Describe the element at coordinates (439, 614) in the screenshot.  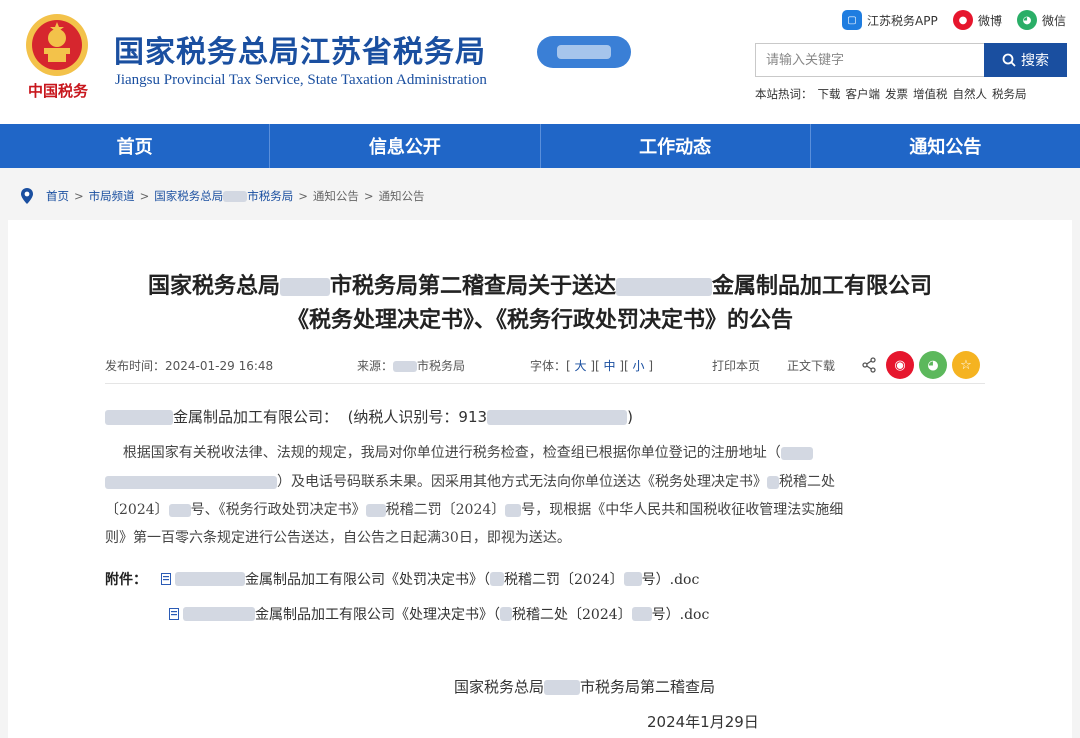
I see `attachment-link: 金属制品加工有限公司《处理决定书》（ 税稽二处〔2024〕 号）.doc` at that location.